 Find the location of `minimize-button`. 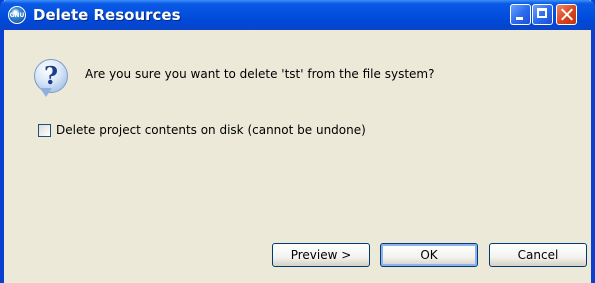

minimize-button is located at coordinates (520, 14).